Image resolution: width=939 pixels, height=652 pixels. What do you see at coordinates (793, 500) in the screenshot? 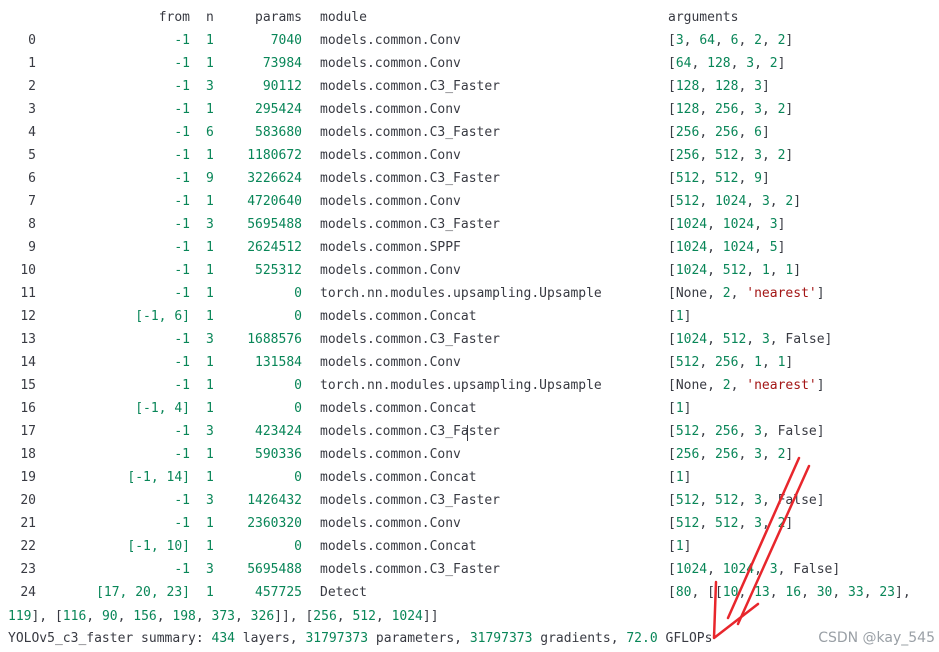
I see `text-token: , False]` at bounding box center [793, 500].